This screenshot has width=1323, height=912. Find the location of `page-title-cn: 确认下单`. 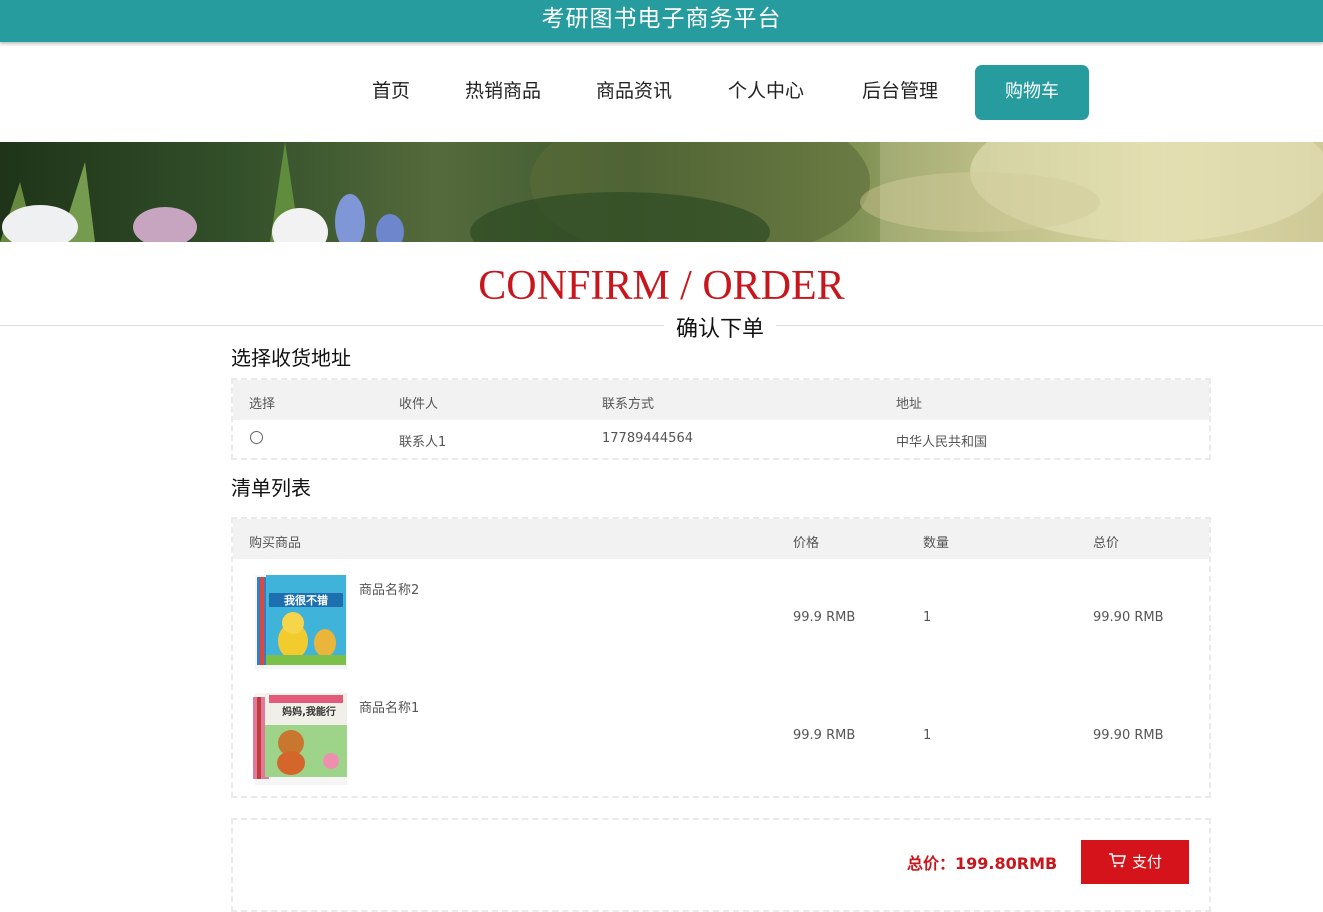

page-title-cn: 确认下单 is located at coordinates (720, 327).